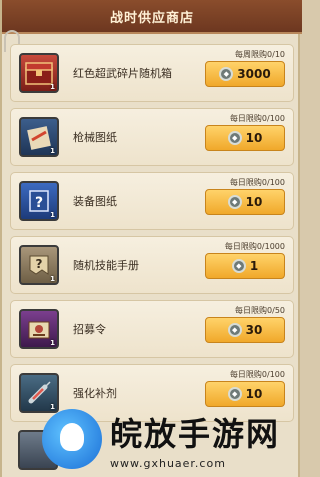 The width and height of the screenshot is (320, 477). Describe the element at coordinates (152, 329) in the screenshot. I see `shop-item-row: 1 招募令 每日限购0/50 ◆ 30` at that location.